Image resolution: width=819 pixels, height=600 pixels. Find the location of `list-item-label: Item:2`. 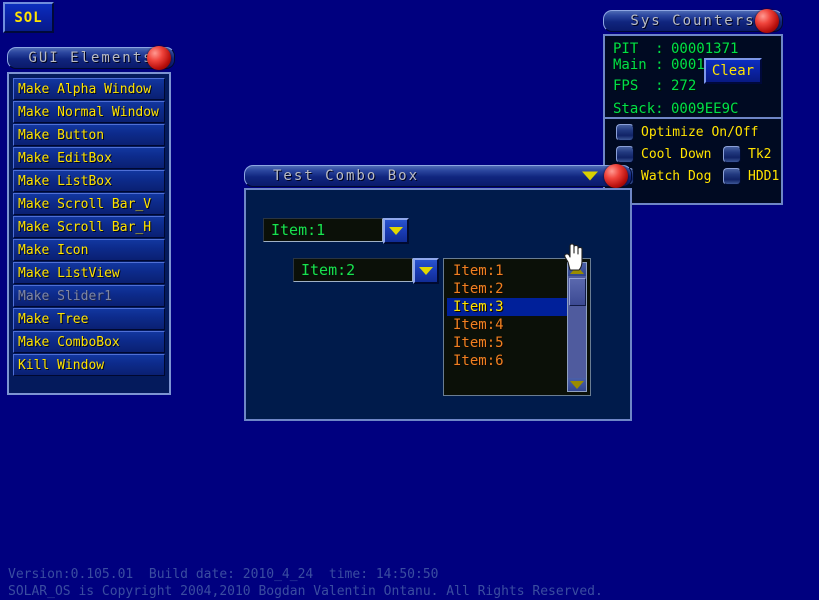

list-item-label: Item:2 is located at coordinates (478, 289).